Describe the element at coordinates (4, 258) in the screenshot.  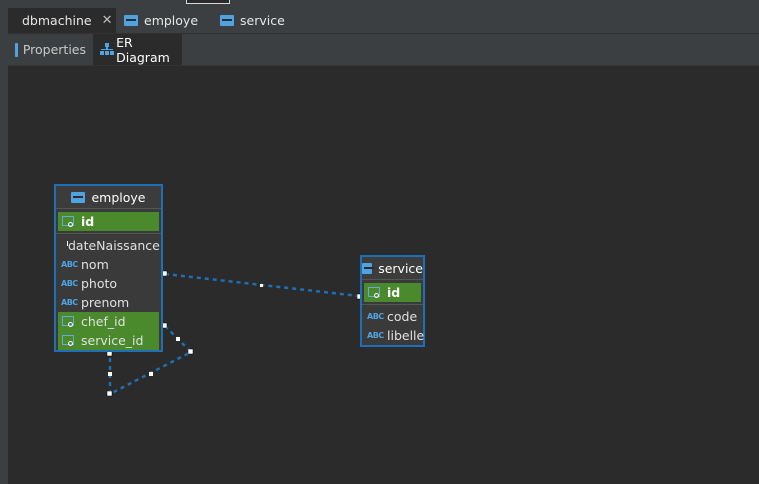
I see `left-gutter` at that location.